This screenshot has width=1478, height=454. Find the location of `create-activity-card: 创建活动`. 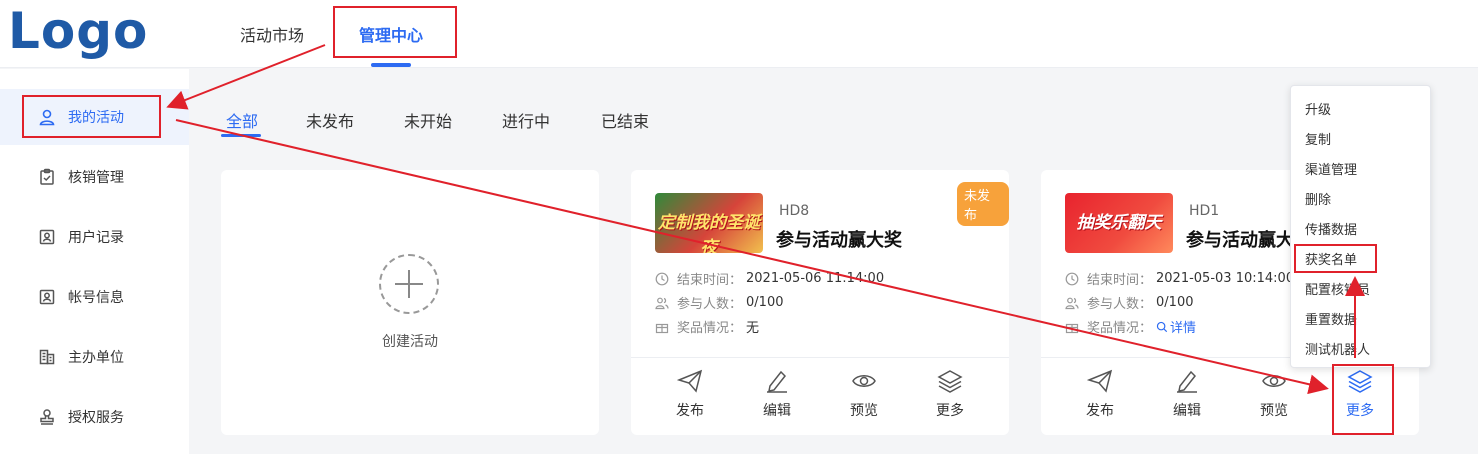

create-activity-card: 创建活动 is located at coordinates (410, 302).